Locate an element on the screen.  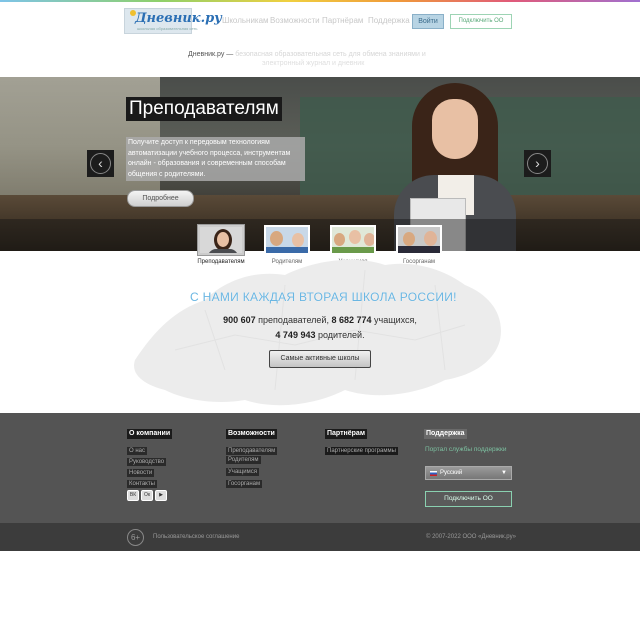
footer-heading-features: Возможности is located at coordinates (251, 434).